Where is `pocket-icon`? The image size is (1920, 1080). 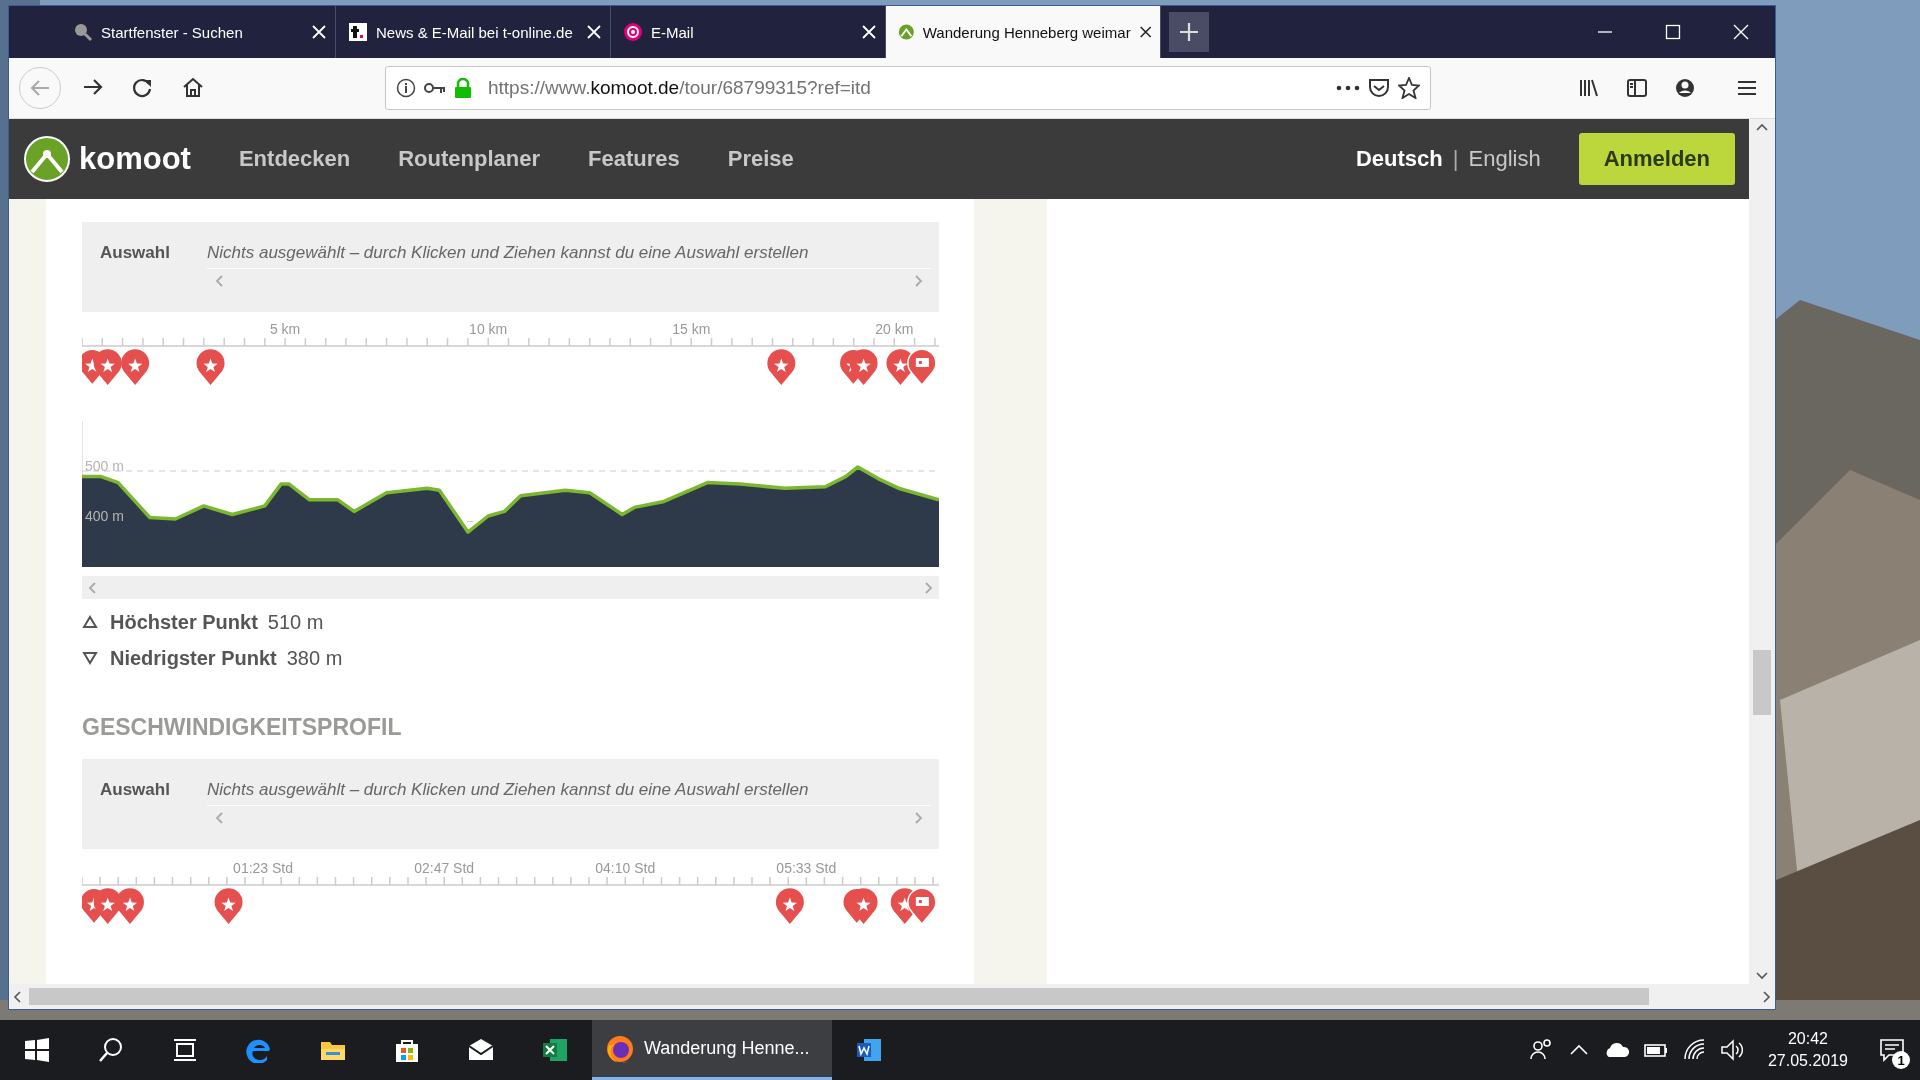 pocket-icon is located at coordinates (1379, 88).